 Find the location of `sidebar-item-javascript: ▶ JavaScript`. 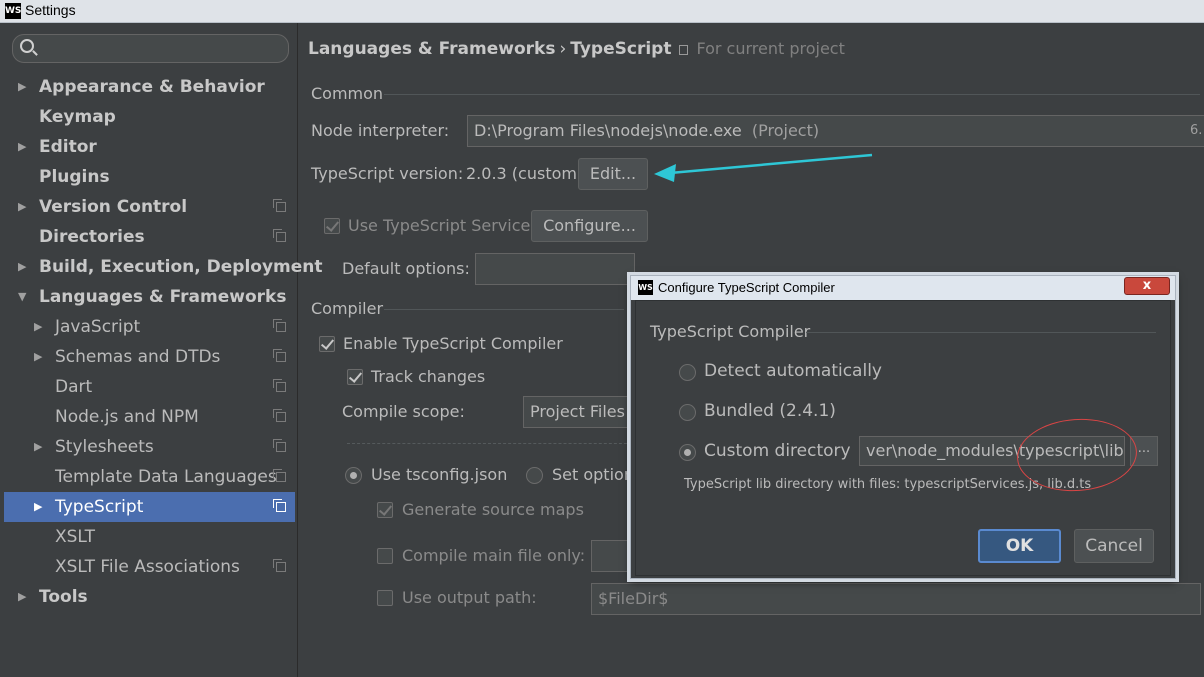

sidebar-item-javascript: ▶ JavaScript is located at coordinates (148, 327).